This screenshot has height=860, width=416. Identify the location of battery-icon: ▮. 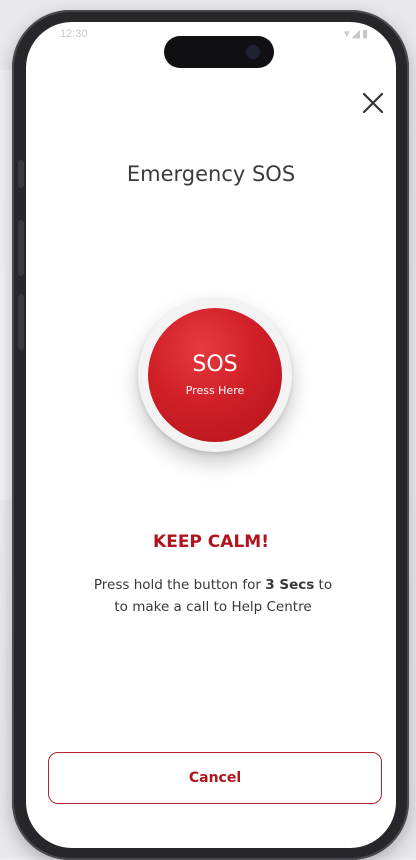
(365, 33).